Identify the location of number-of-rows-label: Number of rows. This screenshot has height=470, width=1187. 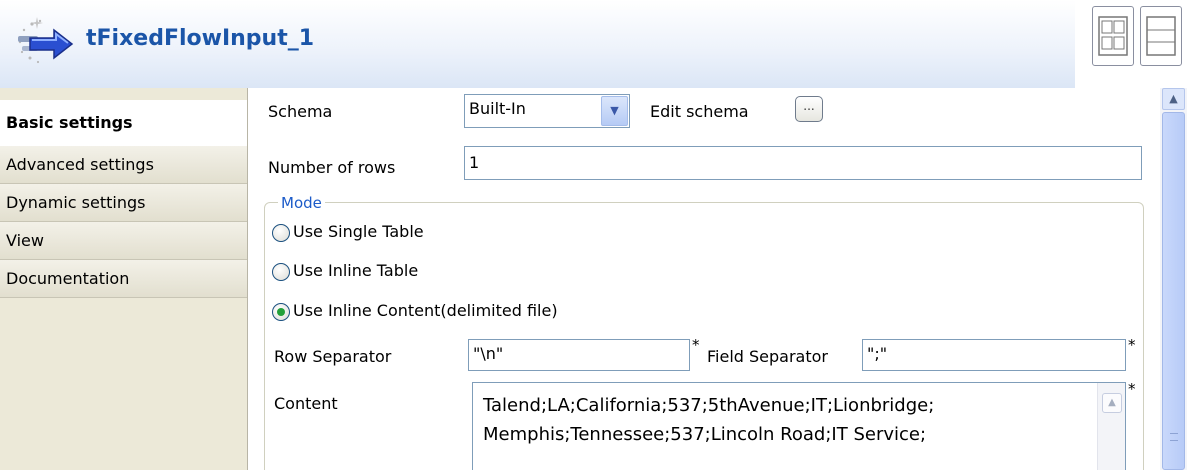
(332, 167).